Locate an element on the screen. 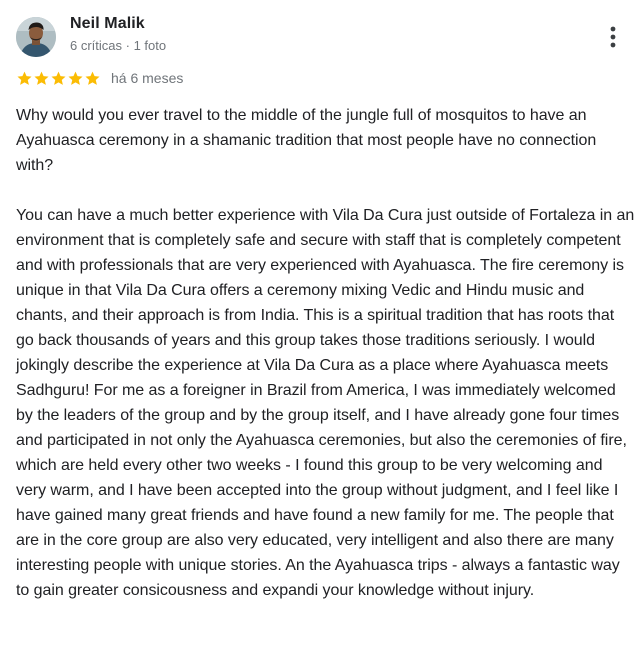  more-options-button is located at coordinates (613, 37).